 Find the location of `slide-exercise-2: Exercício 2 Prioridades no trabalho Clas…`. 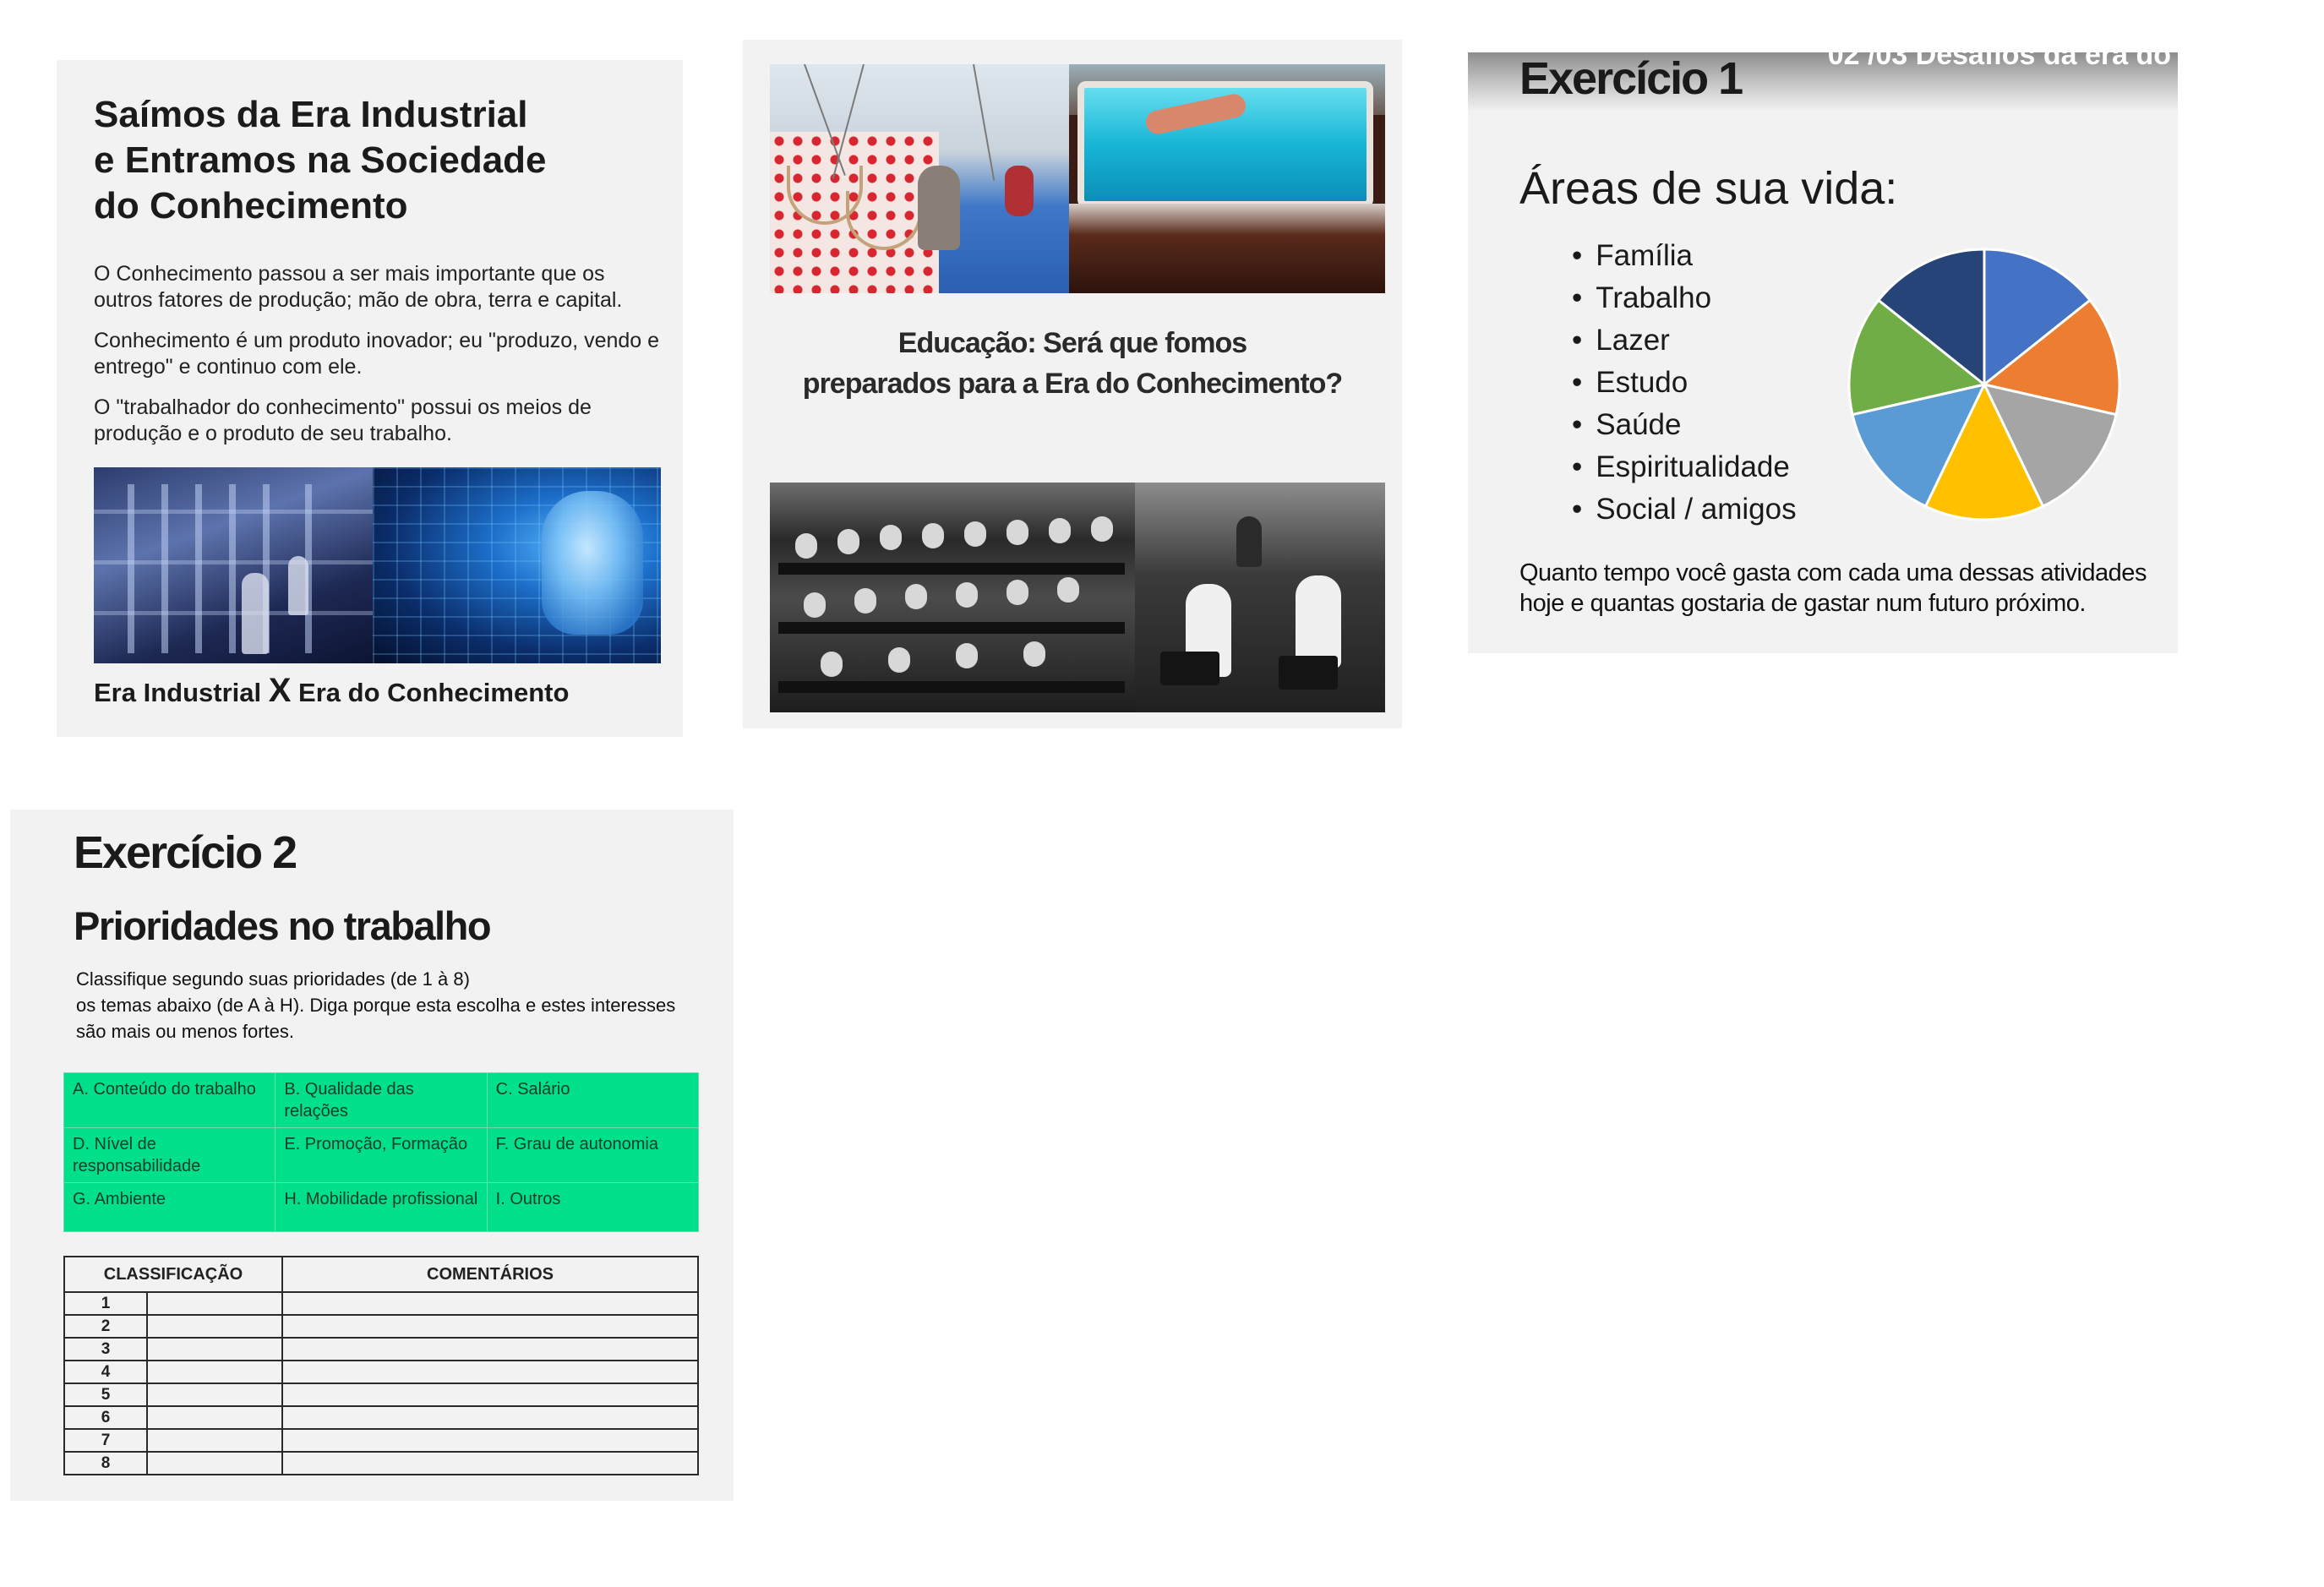

slide-exercise-2: Exercício 2 Prioridades no trabalho Clas… is located at coordinates (372, 1155).